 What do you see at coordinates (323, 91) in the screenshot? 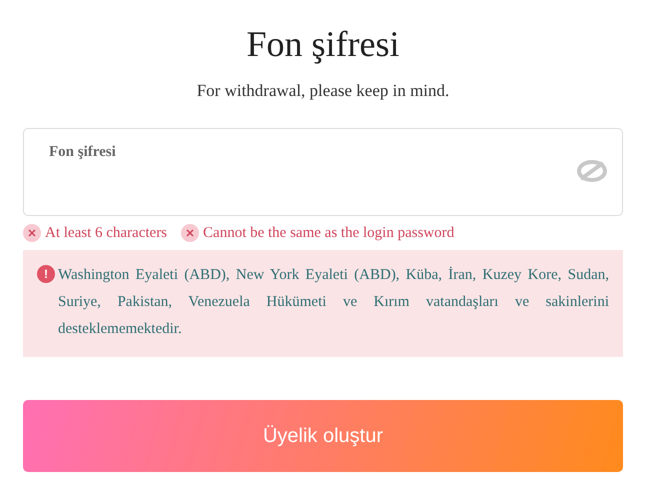
I see `subtitle: For withdrawal, please keep in mind.` at bounding box center [323, 91].